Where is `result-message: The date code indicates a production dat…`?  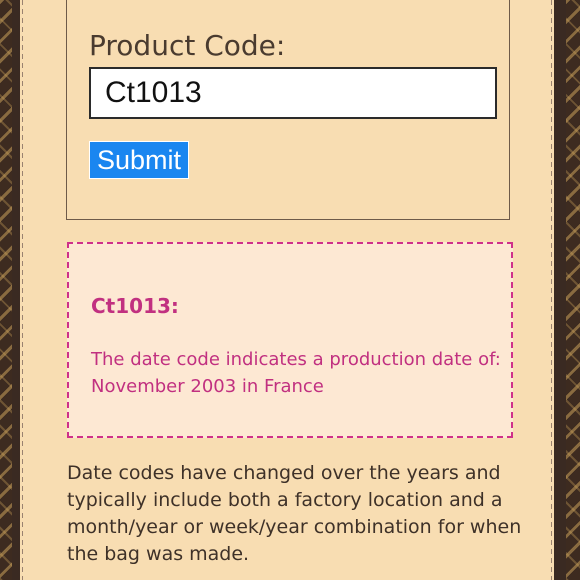
result-message: The date code indicates a production dat… is located at coordinates (296, 373).